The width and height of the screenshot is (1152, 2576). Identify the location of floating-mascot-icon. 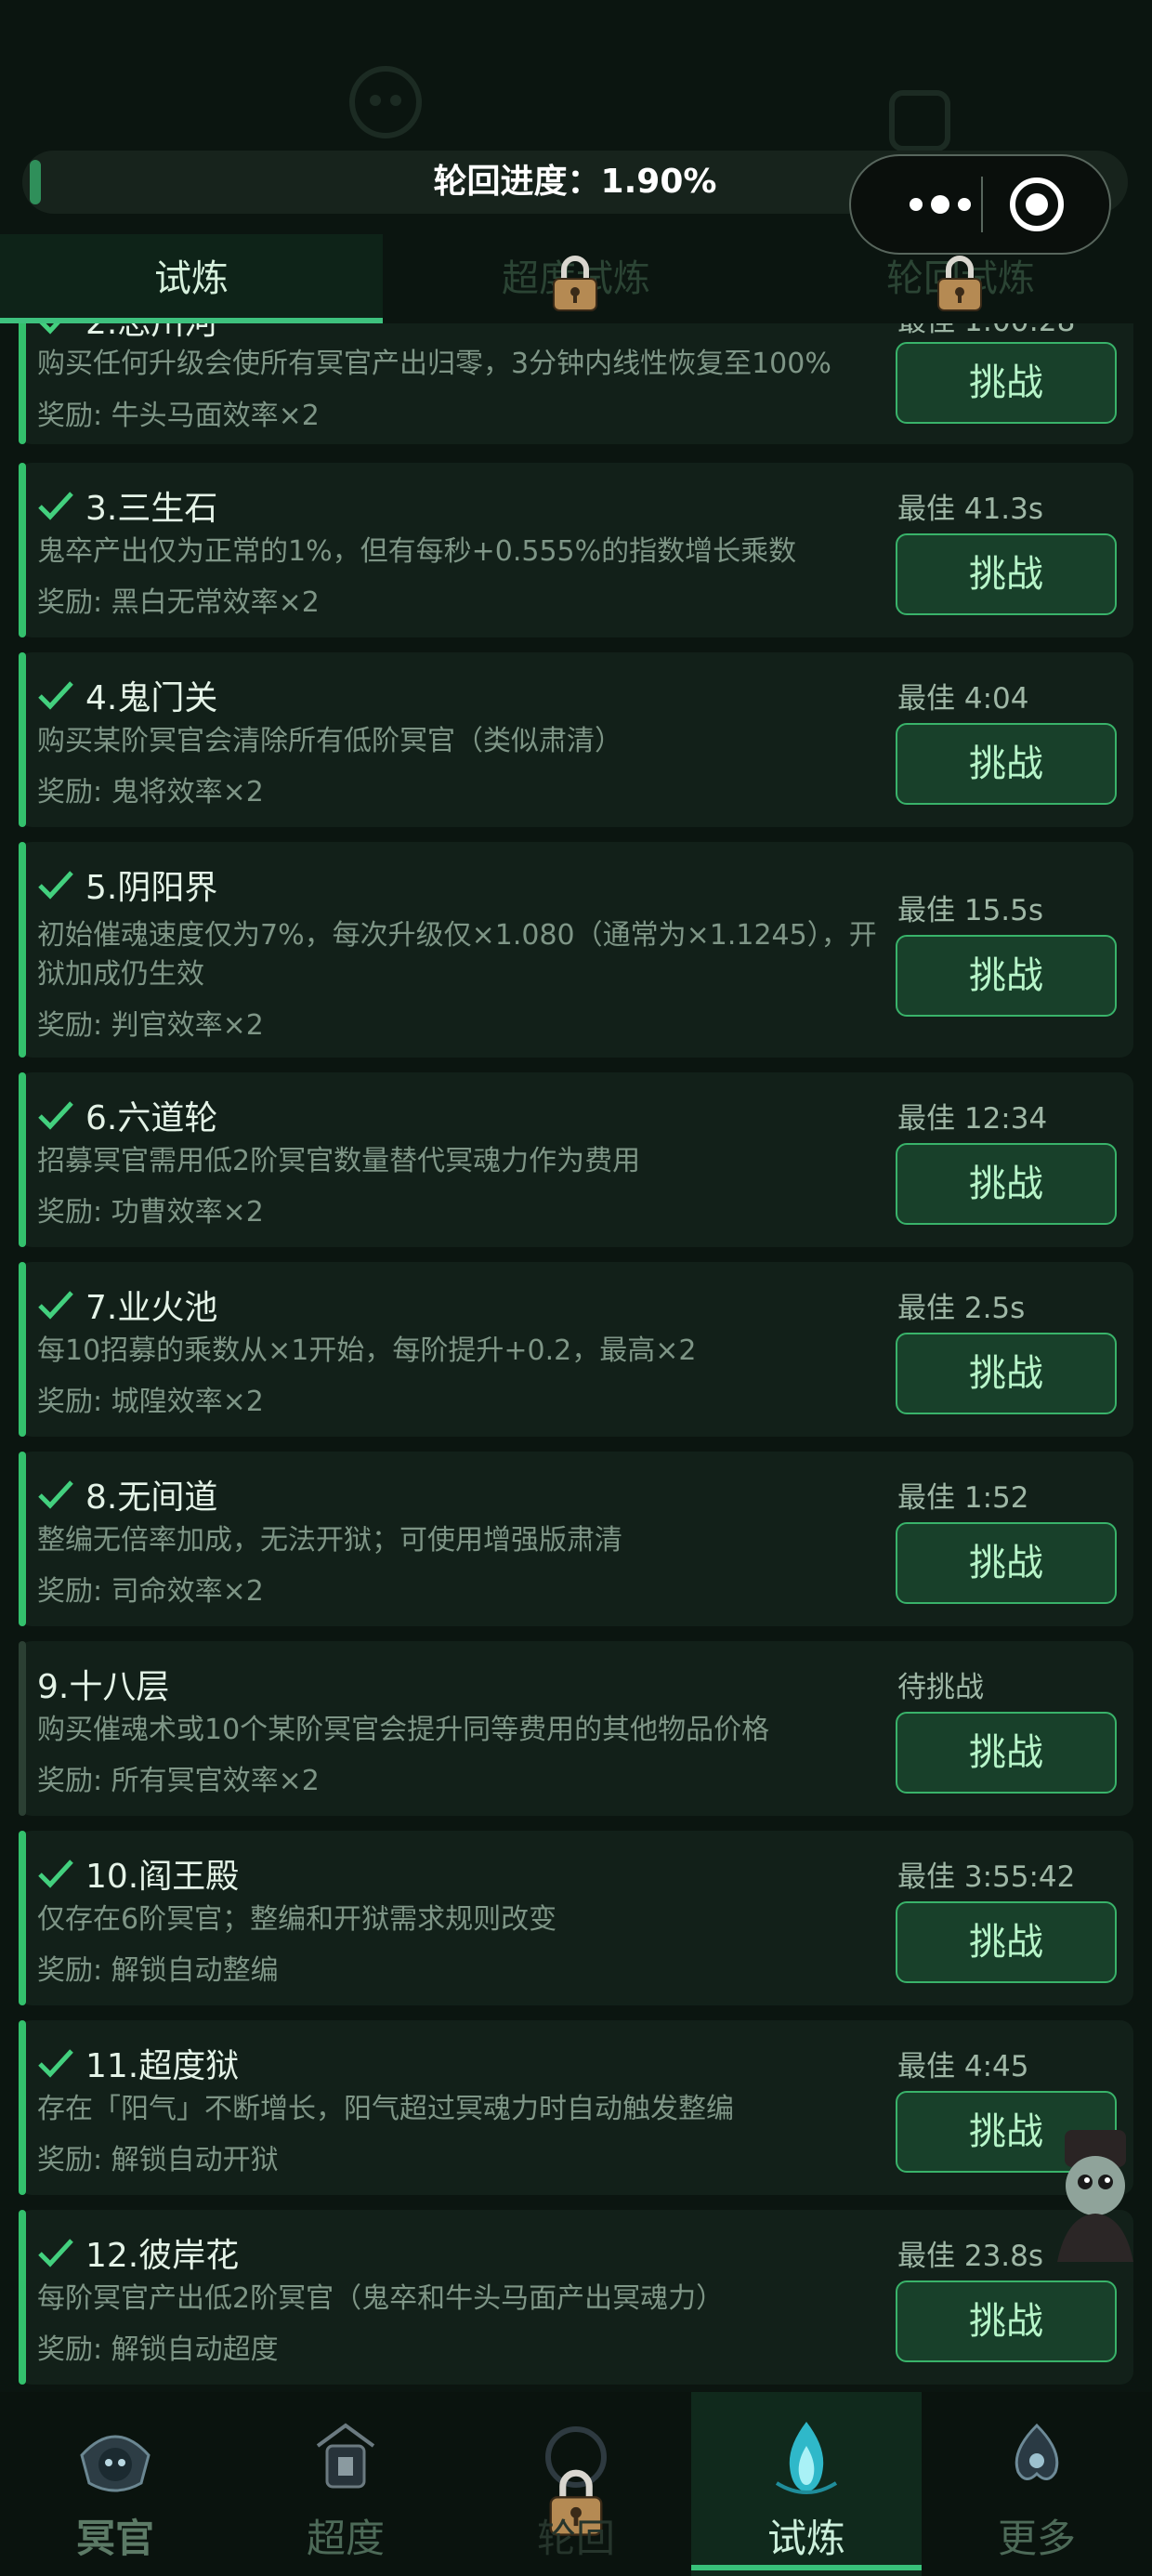
(1095, 2192).